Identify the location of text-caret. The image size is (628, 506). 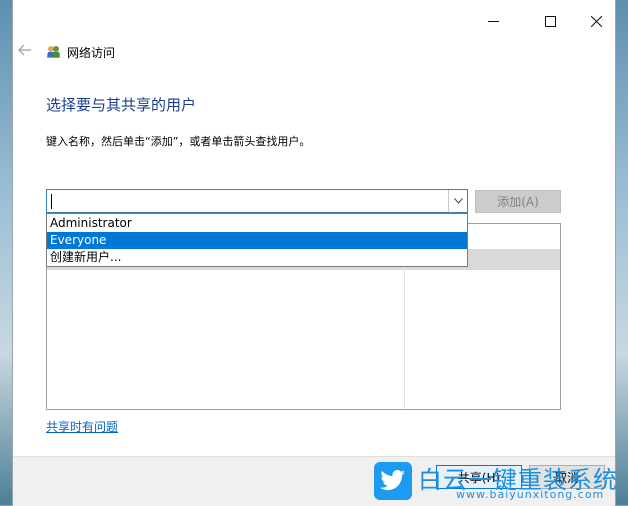
(51, 201).